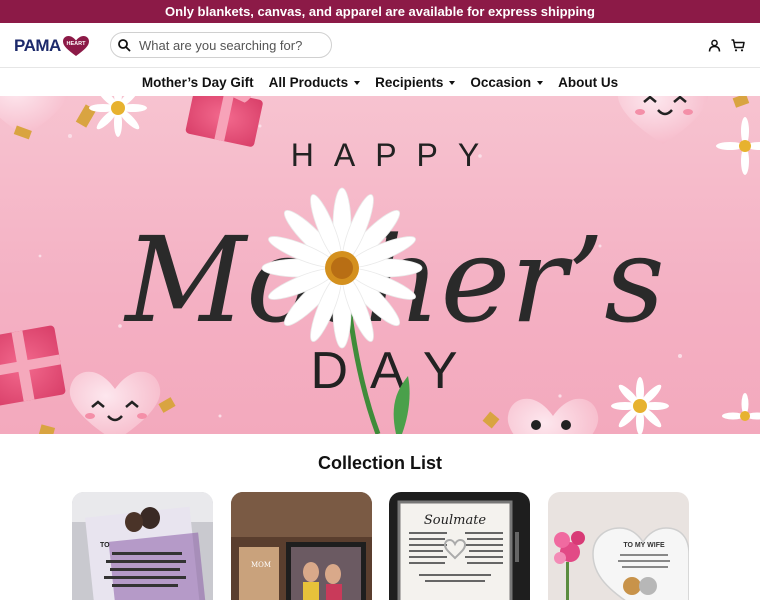 The height and width of the screenshot is (600, 760). Describe the element at coordinates (261, 565) in the screenshot. I see `card-art-text: MOM` at that location.